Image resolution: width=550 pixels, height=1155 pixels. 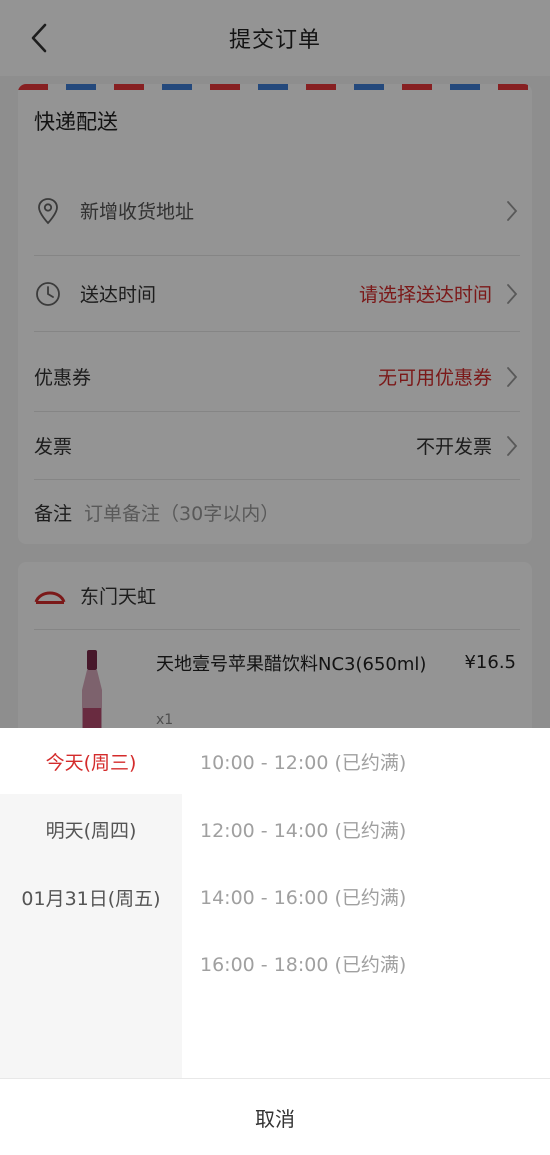 I want to click on time-slot: 16:00 - 18:00 (已约满), so click(x=365, y=963).